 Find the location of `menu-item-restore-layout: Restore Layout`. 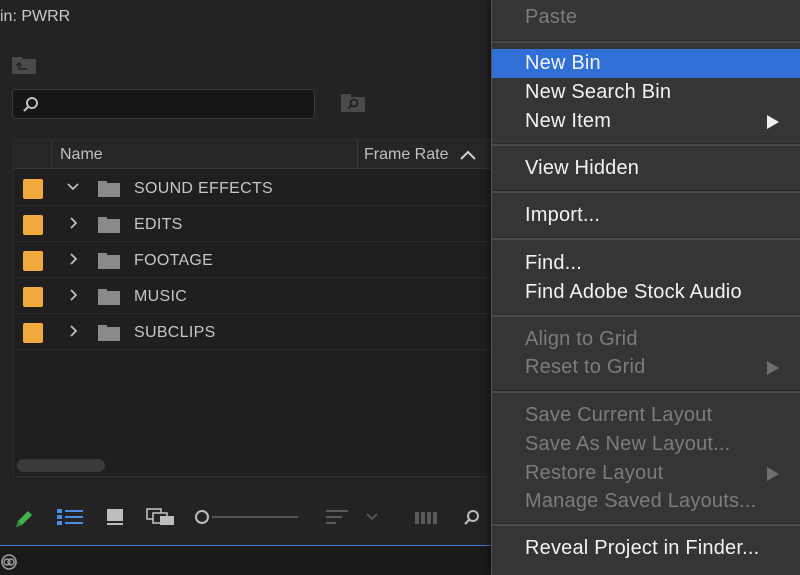

menu-item-restore-layout: Restore Layout is located at coordinates (646, 473).